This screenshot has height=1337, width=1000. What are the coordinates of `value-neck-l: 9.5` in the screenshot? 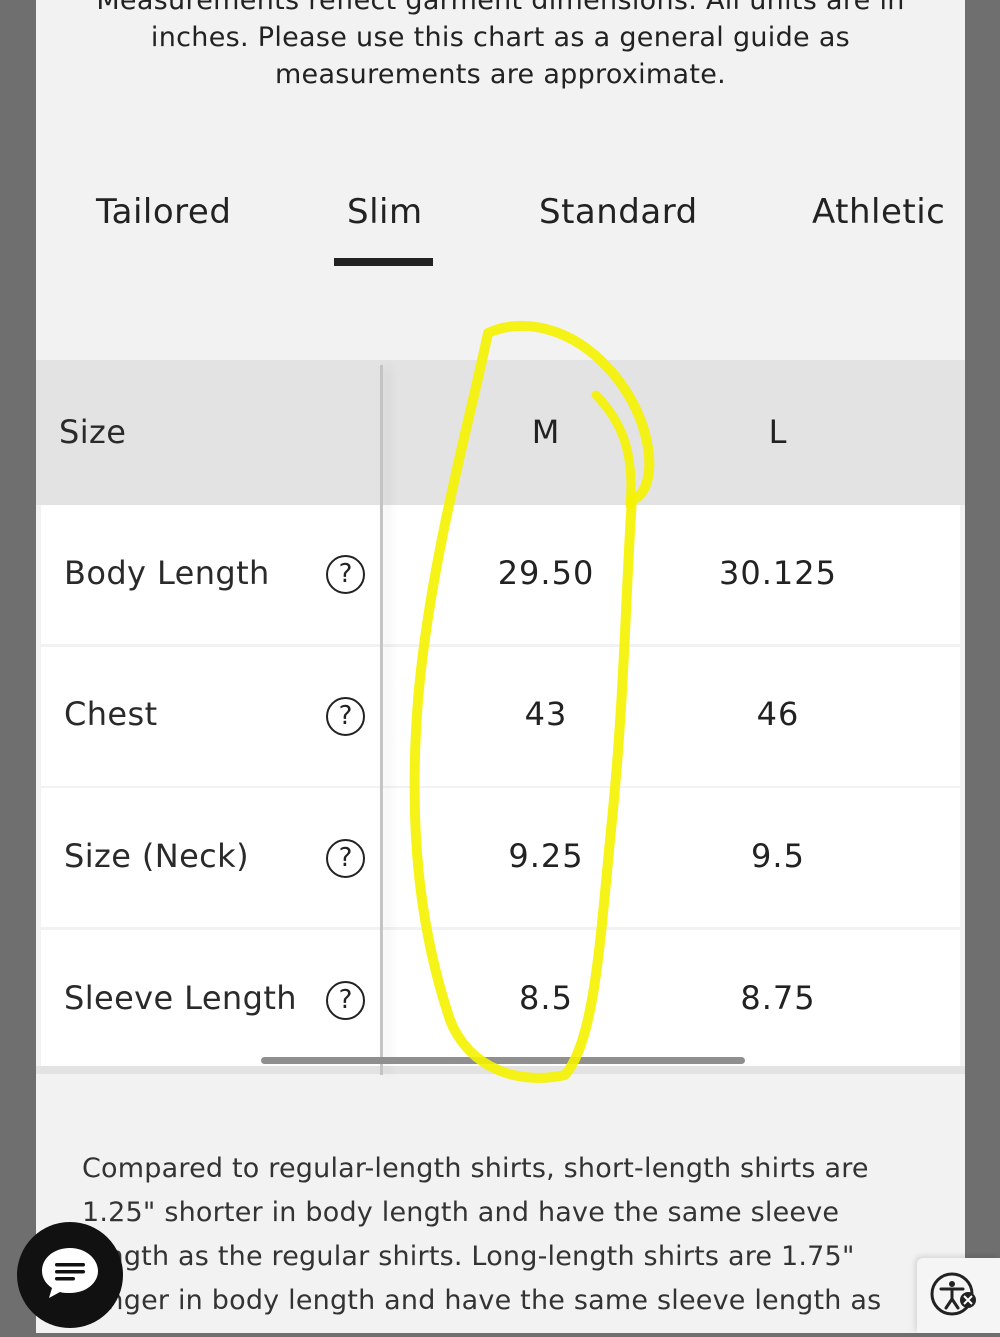 It's located at (778, 856).